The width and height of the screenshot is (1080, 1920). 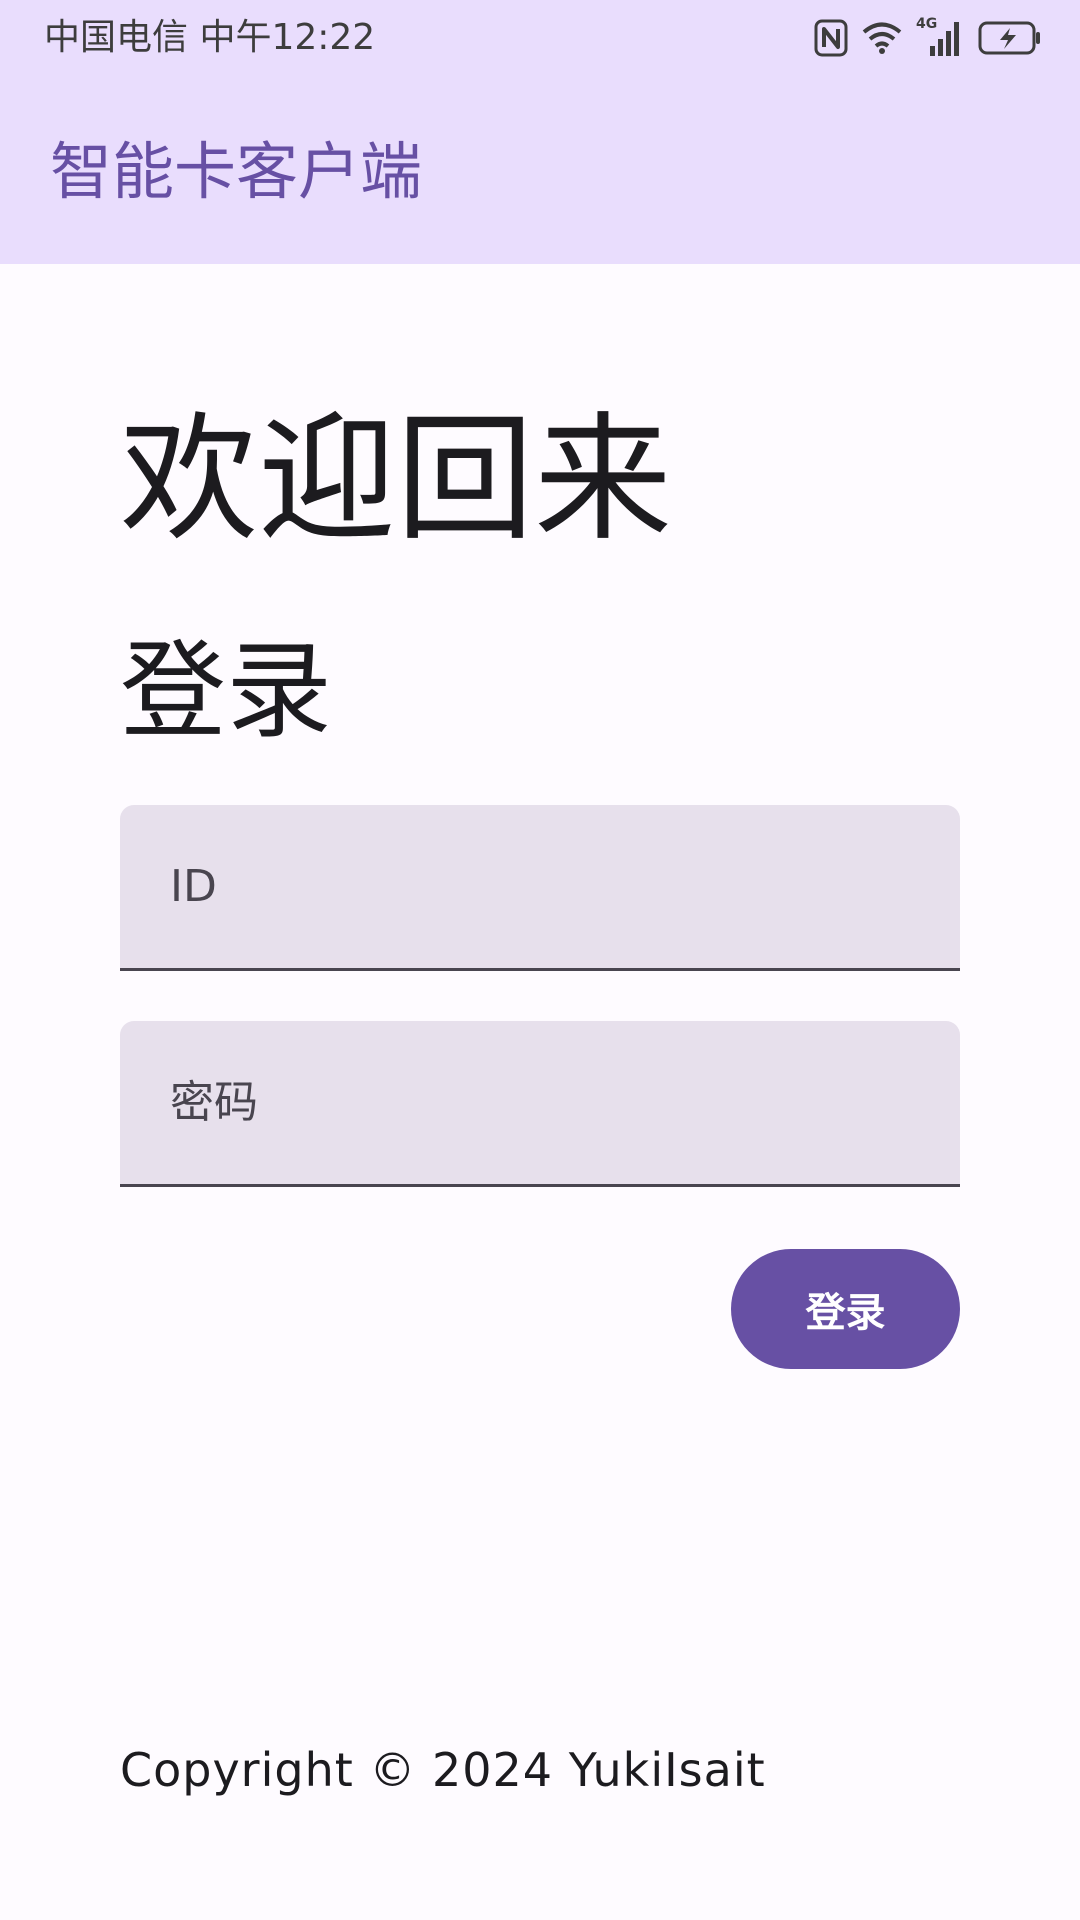 I want to click on password-field, so click(x=540, y=1104).